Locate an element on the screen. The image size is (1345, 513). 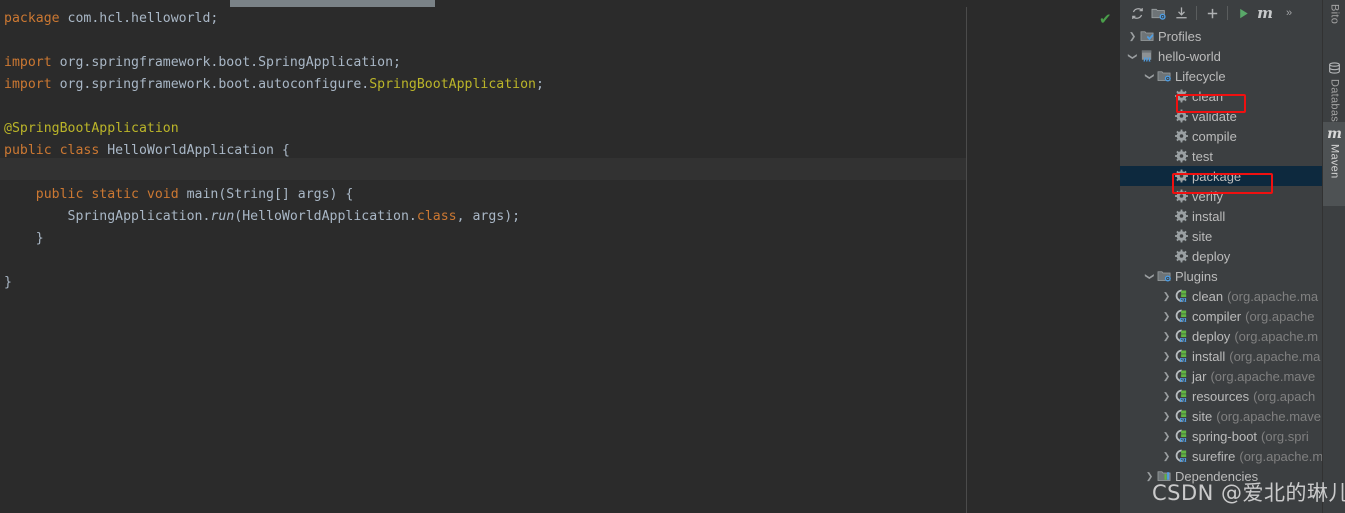
code-token: , args); is located at coordinates (488, 216).